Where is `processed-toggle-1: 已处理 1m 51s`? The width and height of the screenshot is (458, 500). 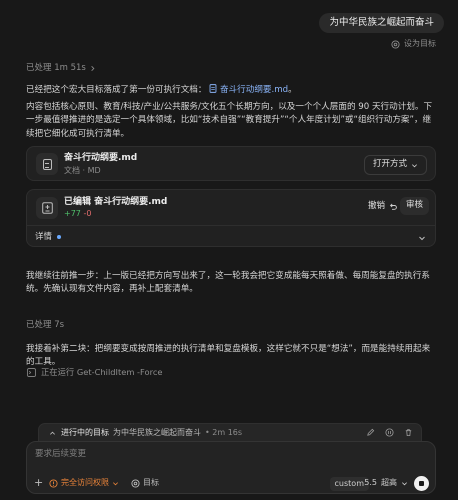
processed-toggle-1: 已处理 1m 51s is located at coordinates (61, 68).